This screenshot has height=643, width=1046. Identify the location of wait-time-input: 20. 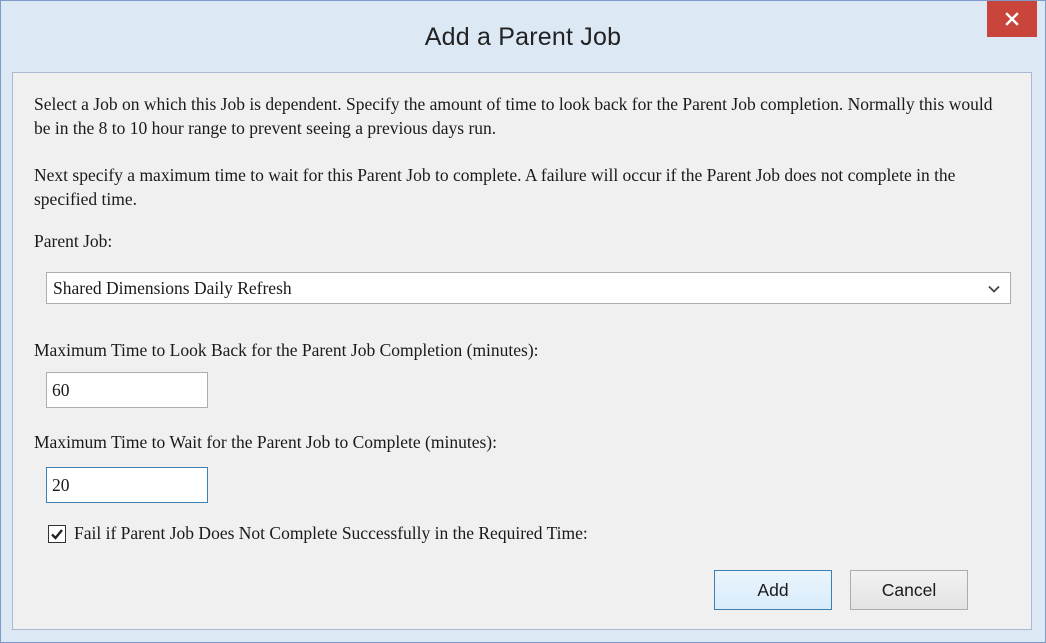
(127, 485).